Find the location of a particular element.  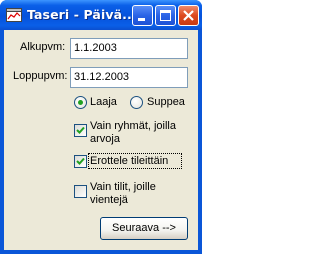

start-date-label: Alkupvm: is located at coordinates (43, 47).